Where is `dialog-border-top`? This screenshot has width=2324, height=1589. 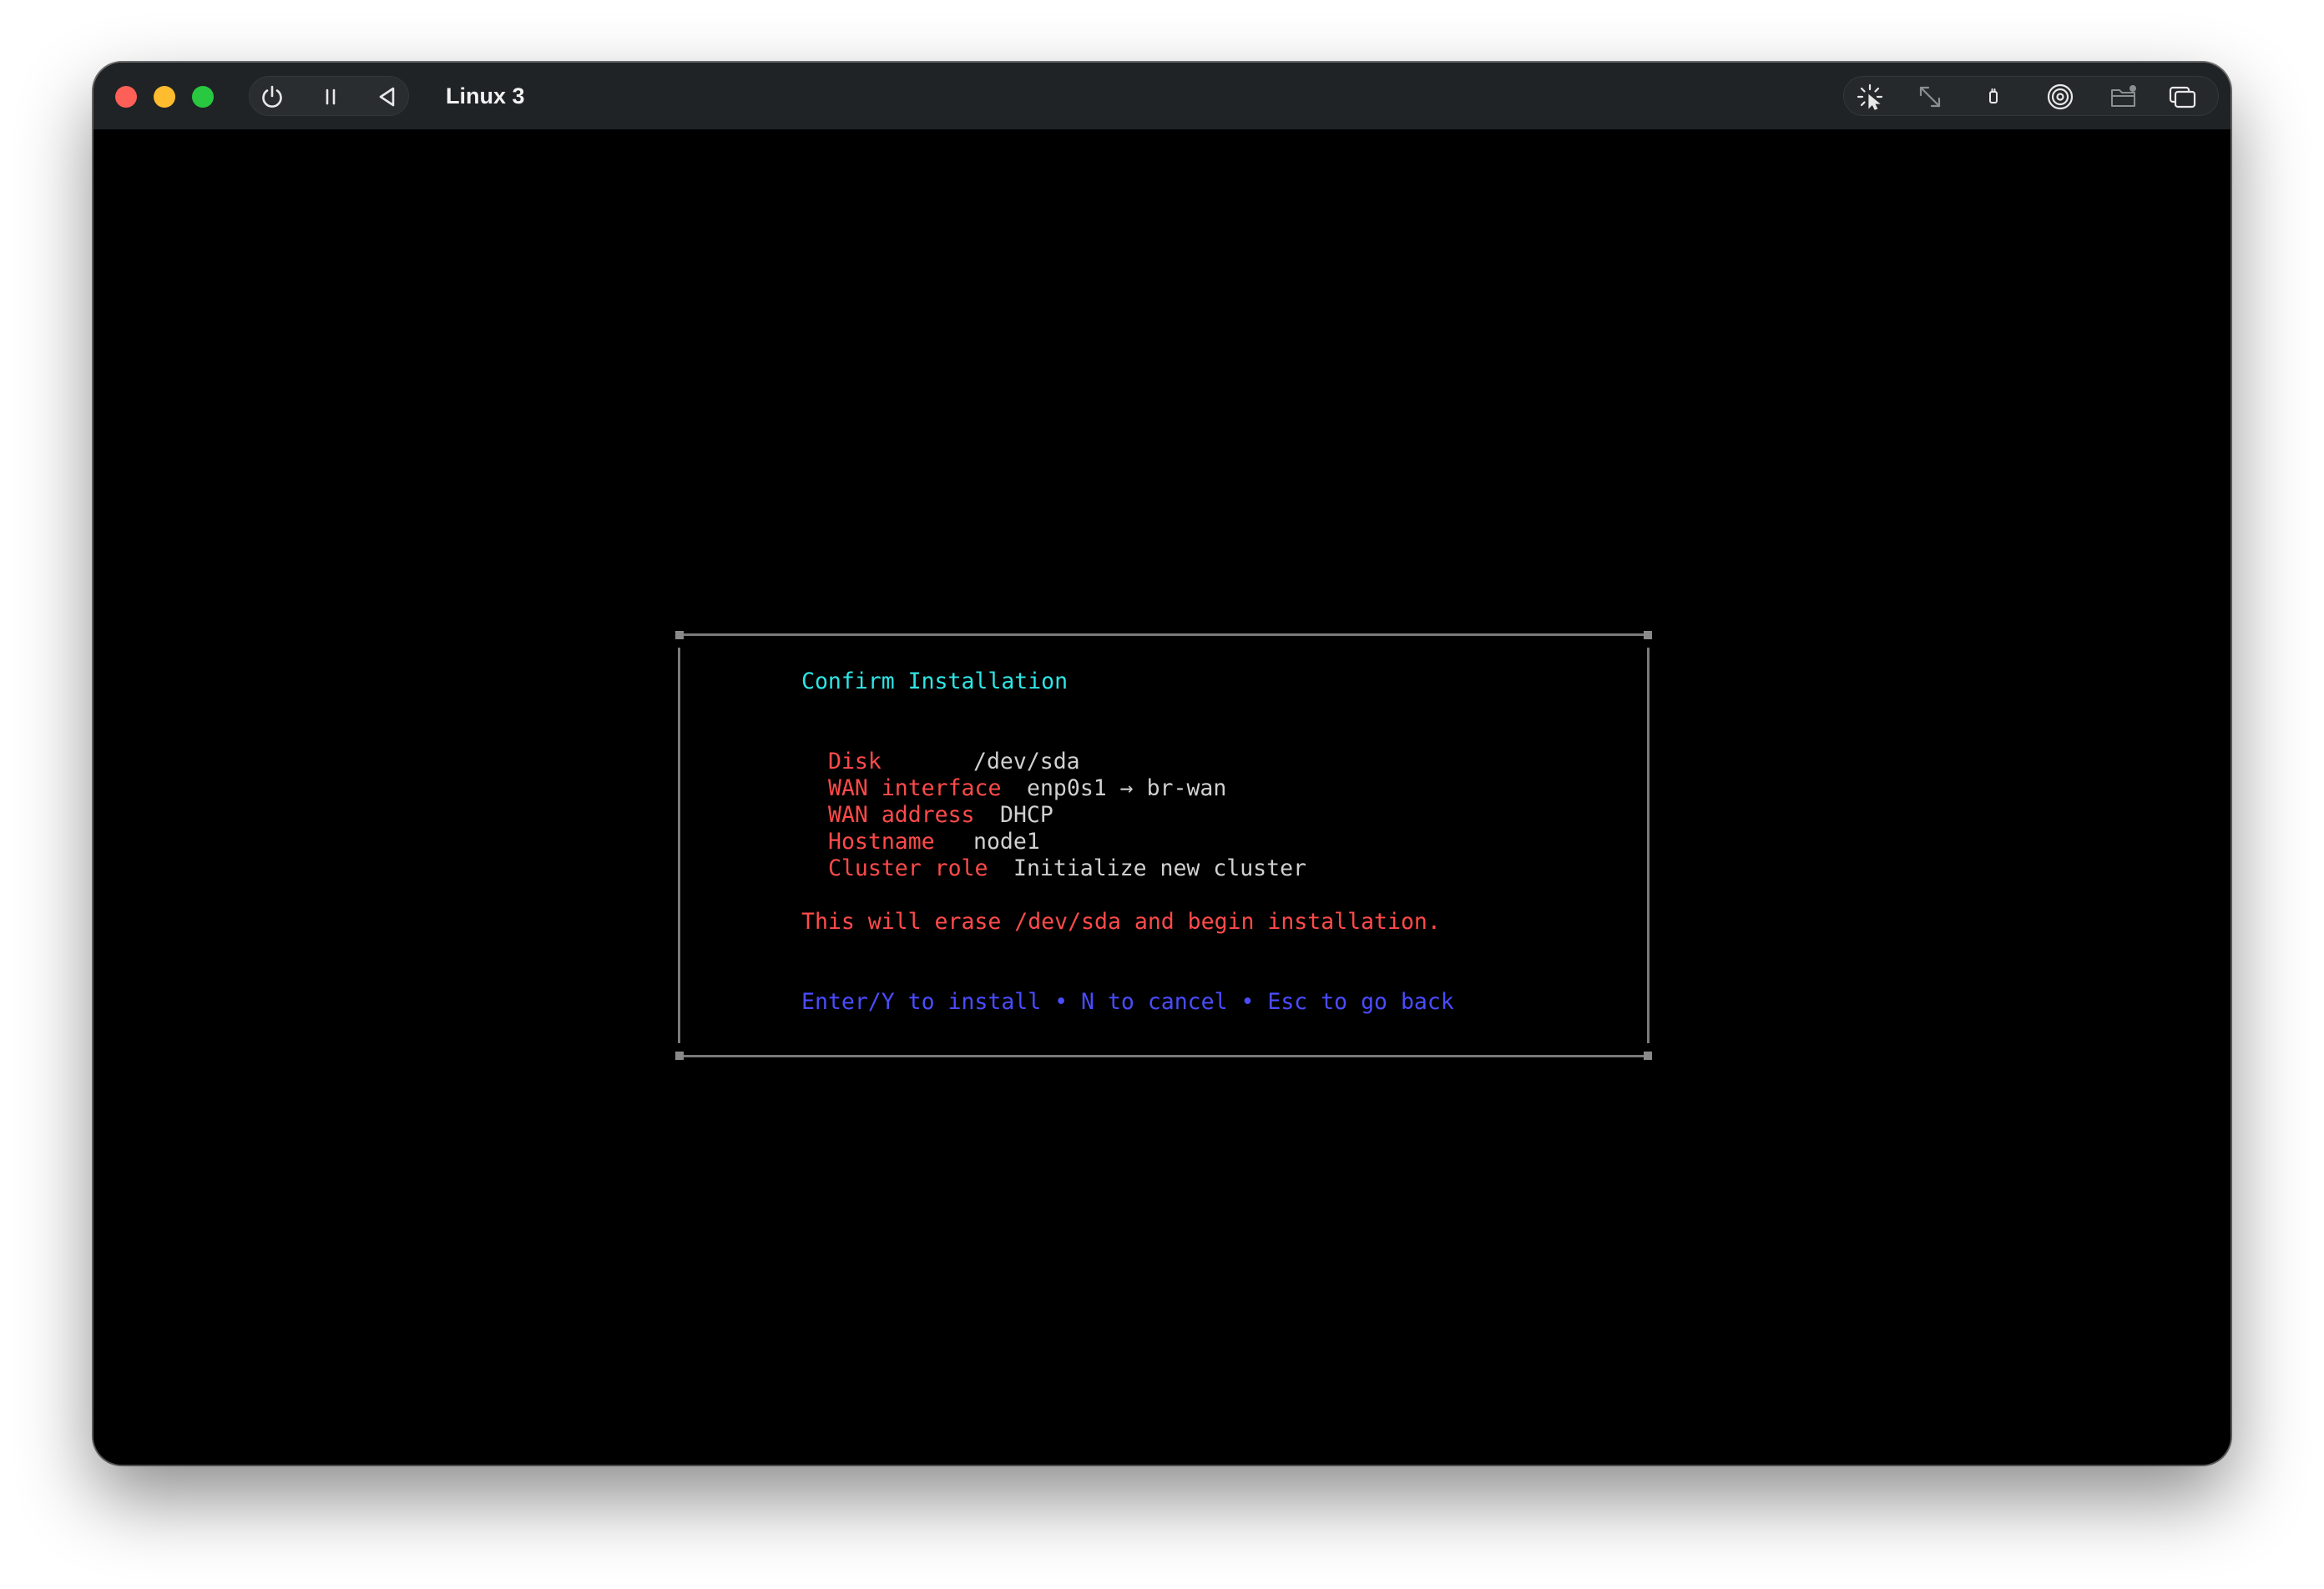 dialog-border-top is located at coordinates (1163, 634).